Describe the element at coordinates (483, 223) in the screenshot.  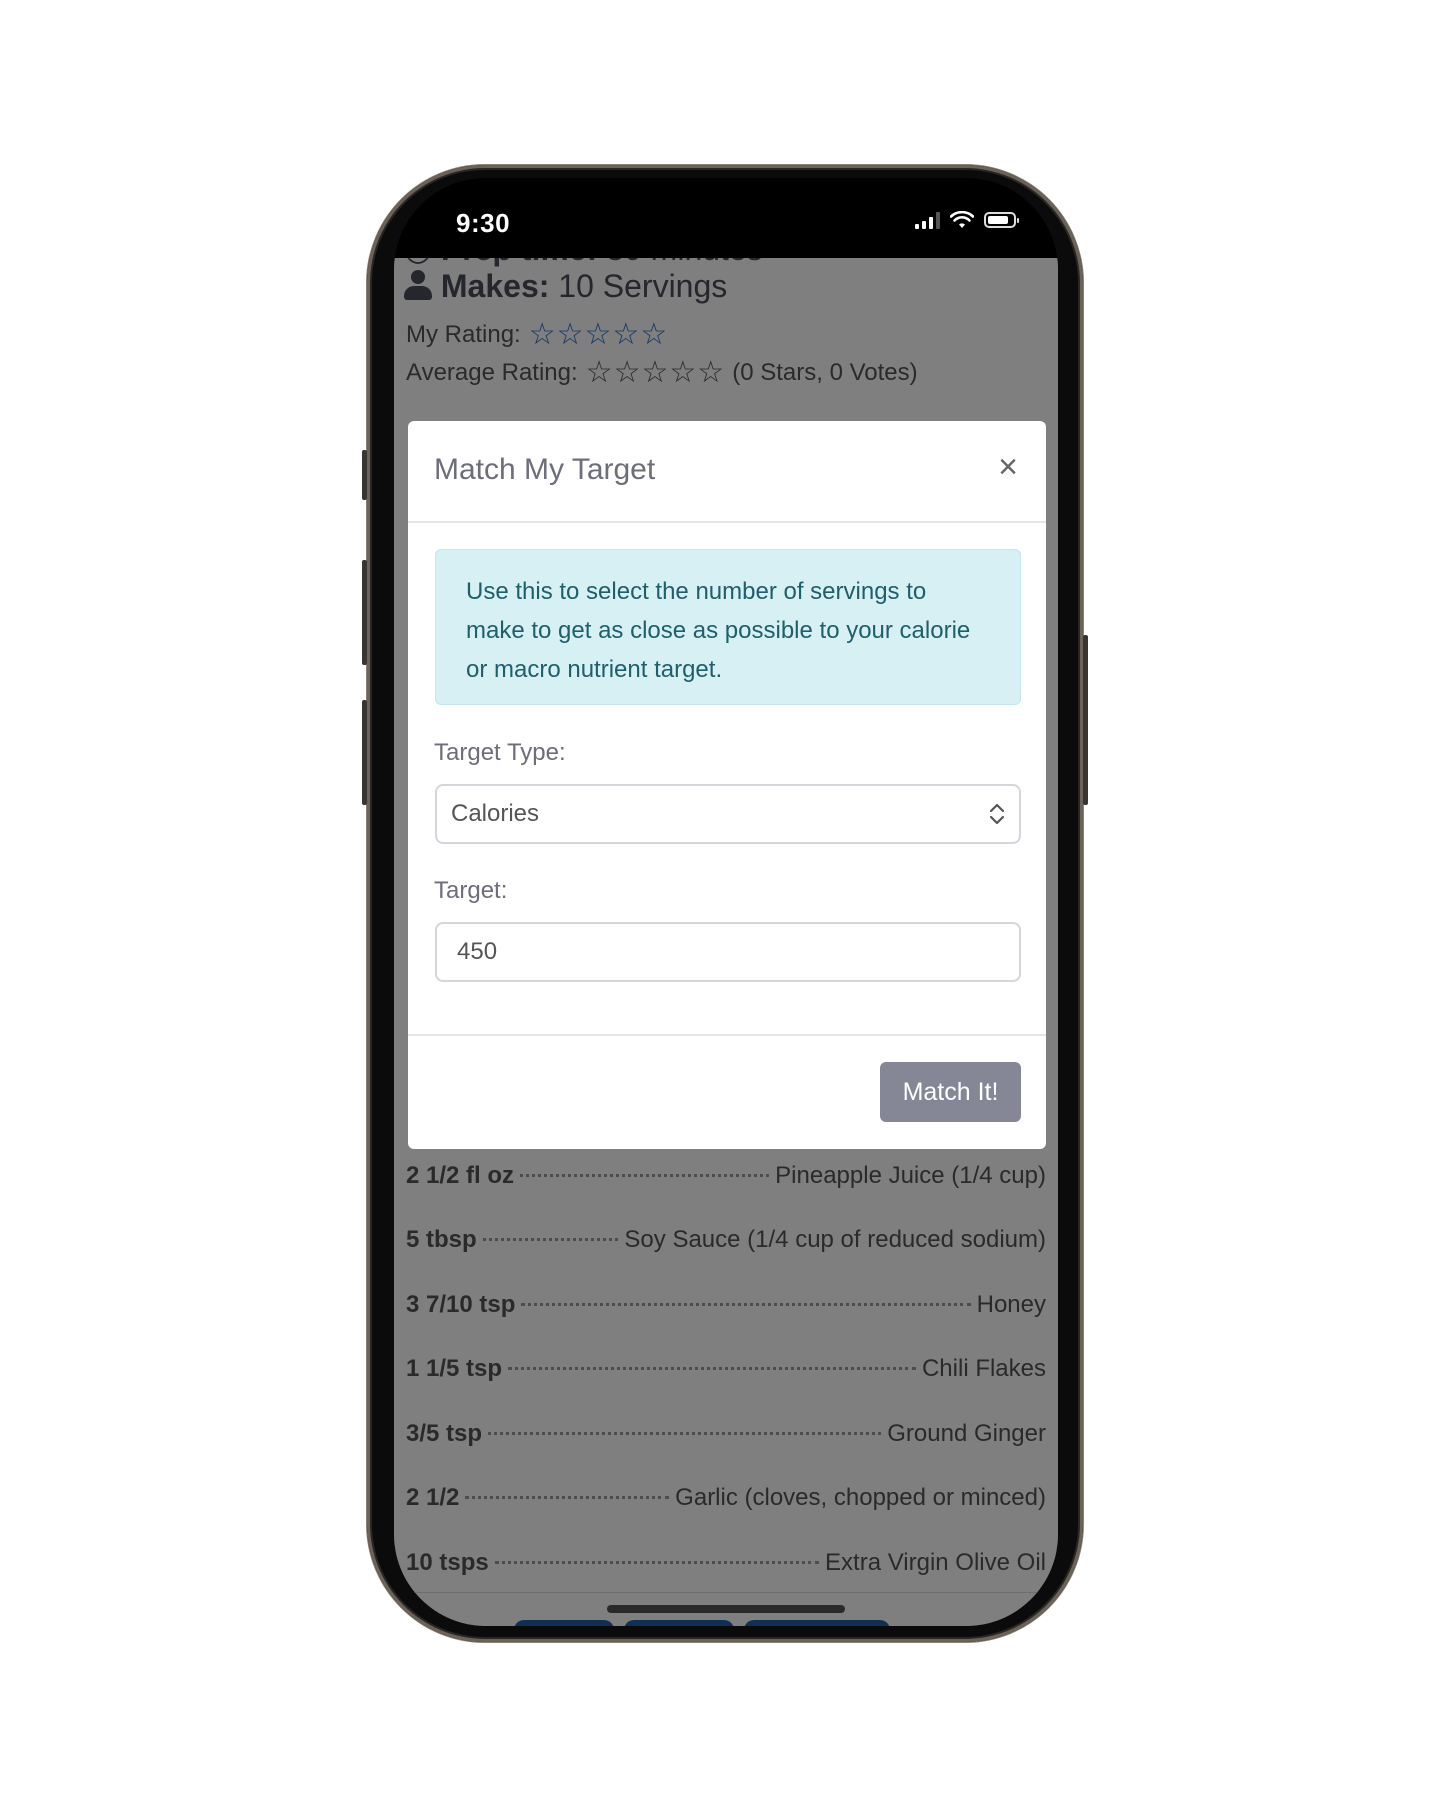
I see `status-time: 9:30` at that location.